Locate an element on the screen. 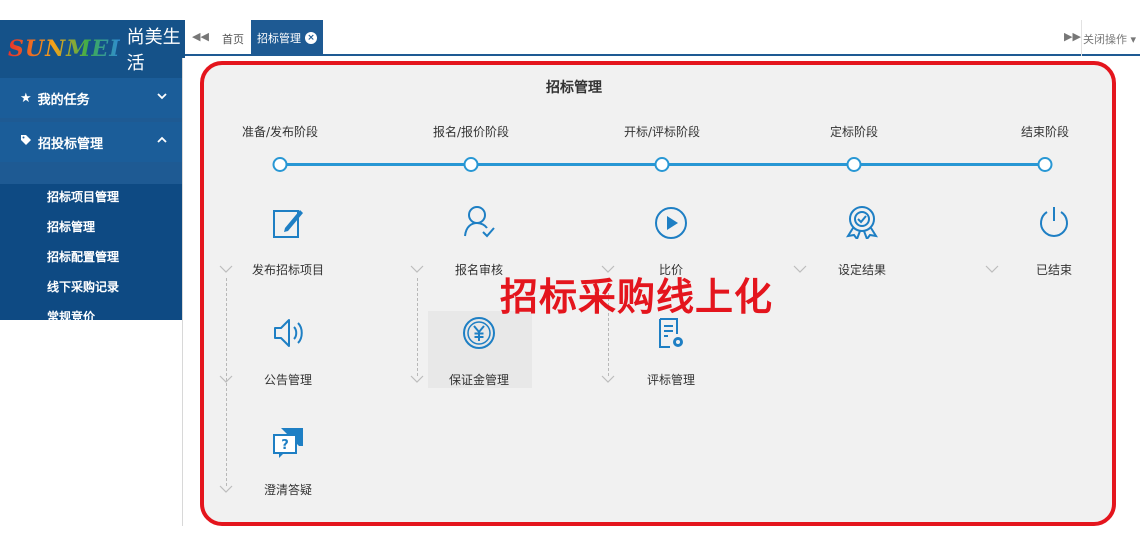 This screenshot has height=536, width=1148. logo-brand: SUNMEI is located at coordinates (64, 49).